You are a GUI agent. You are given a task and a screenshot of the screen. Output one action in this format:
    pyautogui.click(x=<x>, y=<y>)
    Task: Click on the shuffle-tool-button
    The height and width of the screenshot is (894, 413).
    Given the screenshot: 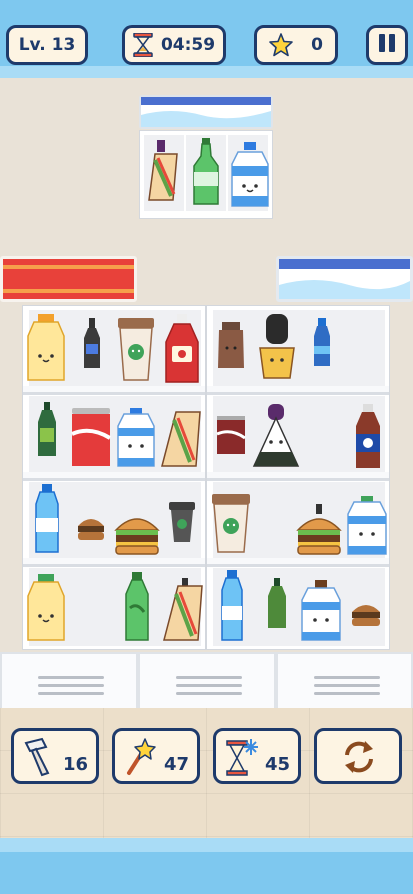 What is the action you would take?
    pyautogui.click(x=358, y=756)
    